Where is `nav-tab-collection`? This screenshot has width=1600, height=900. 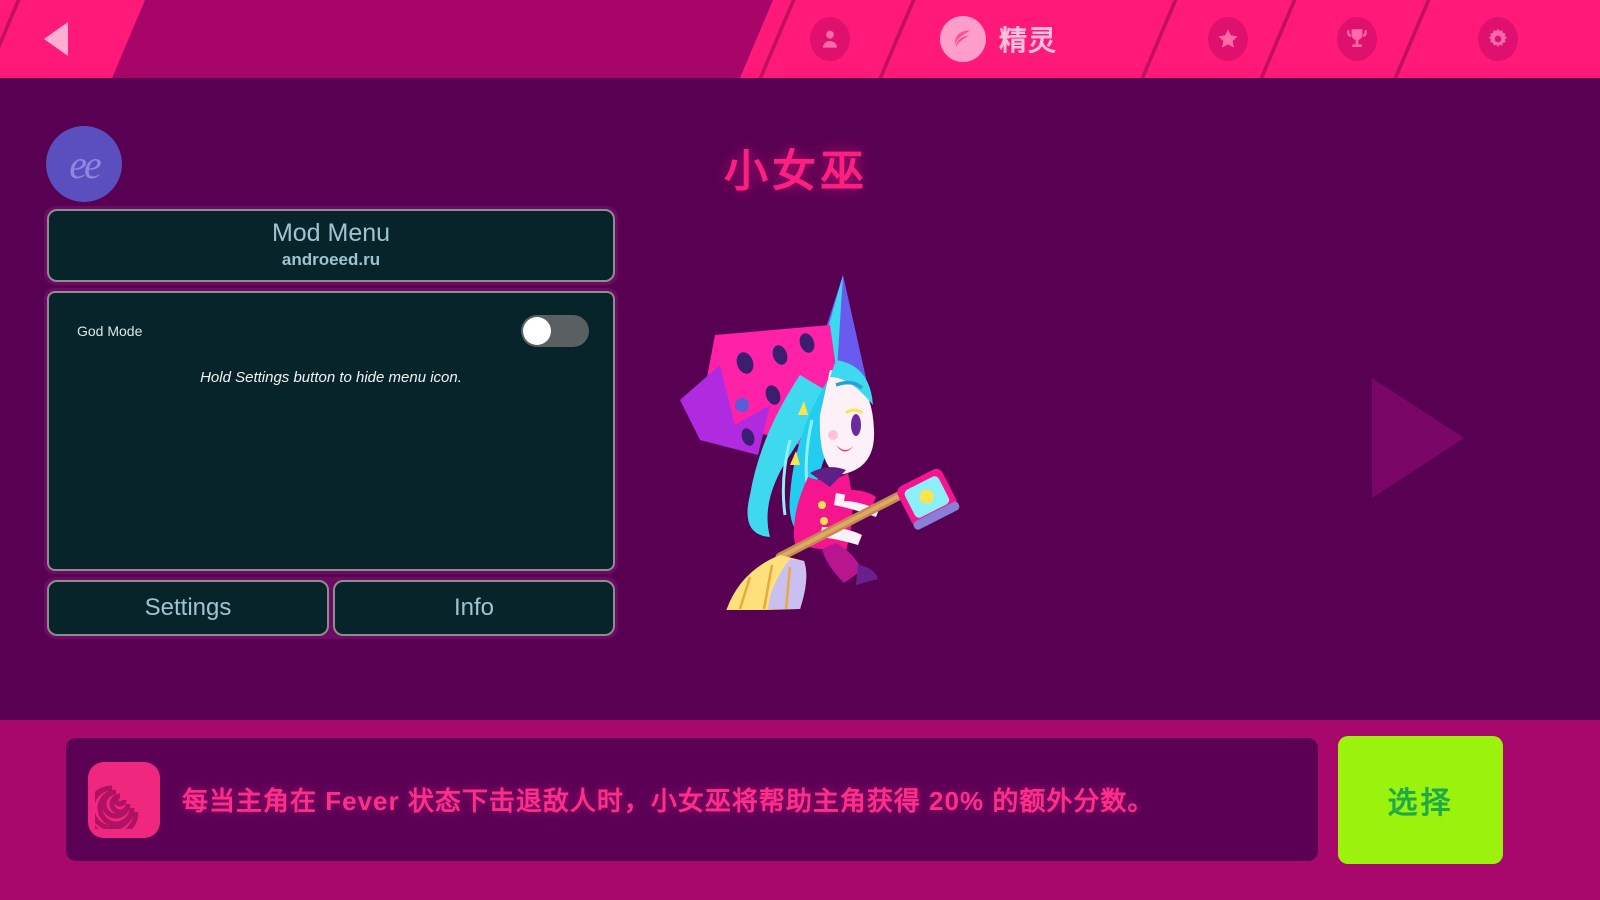 nav-tab-collection is located at coordinates (1234, 39).